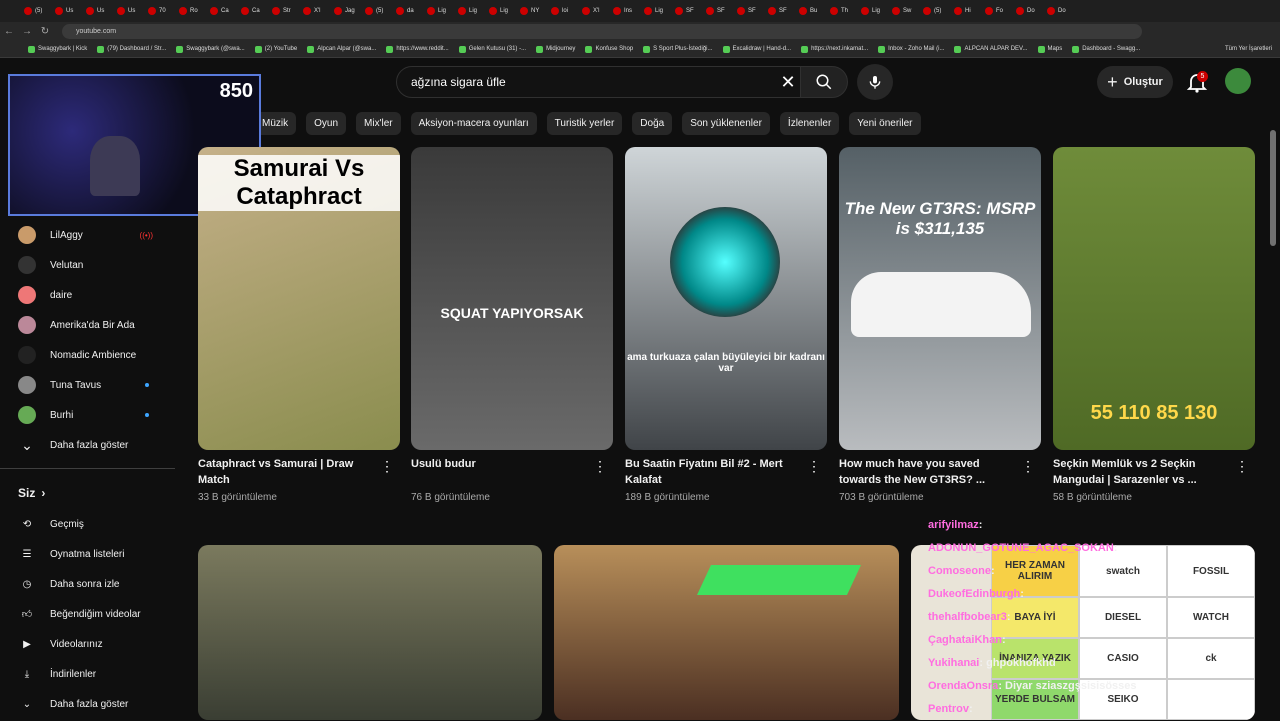 The width and height of the screenshot is (1280, 721). What do you see at coordinates (87, 704) in the screenshot?
I see `you-menu-item: ⌄ Daha fazla göster` at bounding box center [87, 704].